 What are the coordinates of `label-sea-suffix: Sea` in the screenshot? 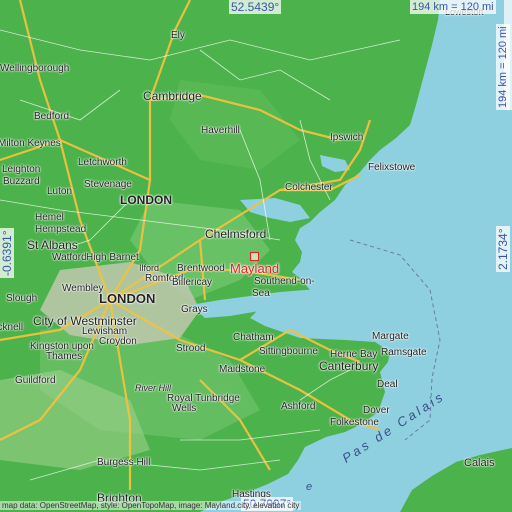 It's located at (261, 293).